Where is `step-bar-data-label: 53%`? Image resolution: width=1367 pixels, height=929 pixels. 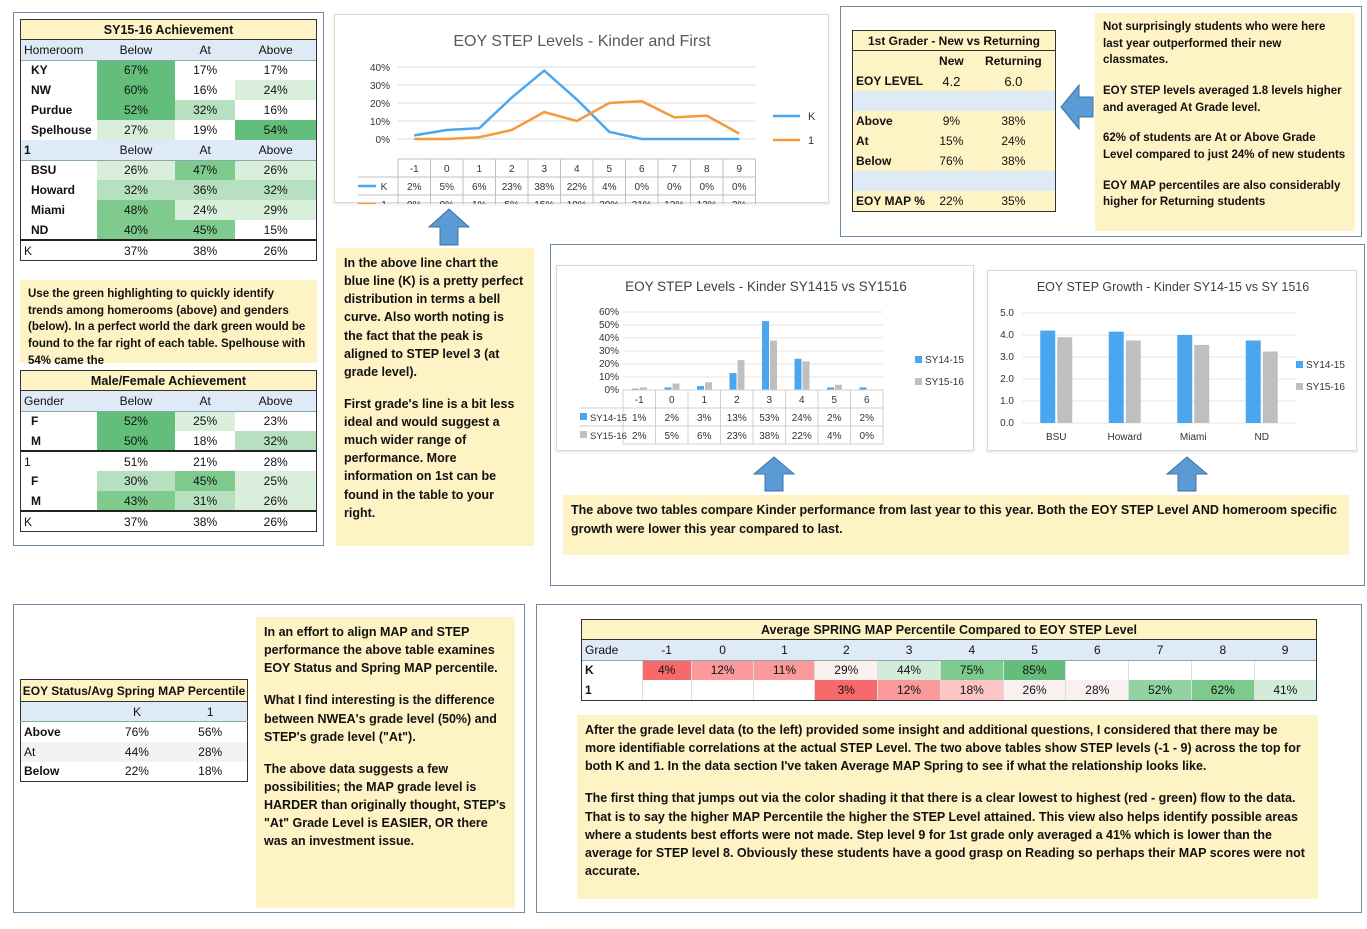
step-bar-data-label: 53% is located at coordinates (769, 418).